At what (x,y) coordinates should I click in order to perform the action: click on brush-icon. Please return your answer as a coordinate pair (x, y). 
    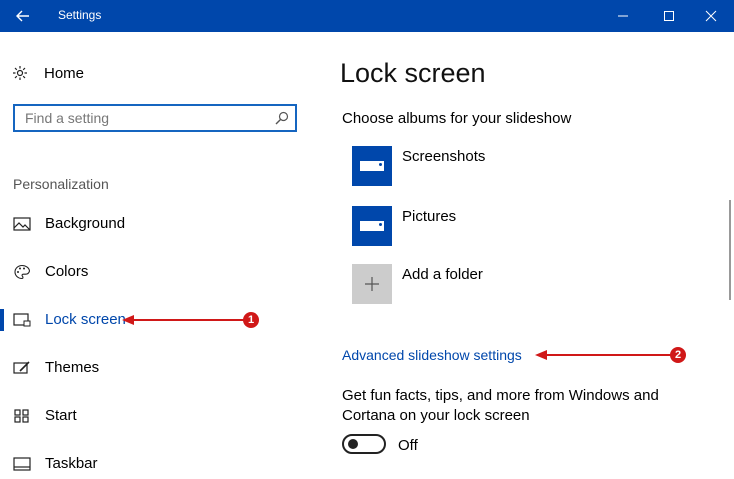
    Looking at the image, I should click on (21, 367).